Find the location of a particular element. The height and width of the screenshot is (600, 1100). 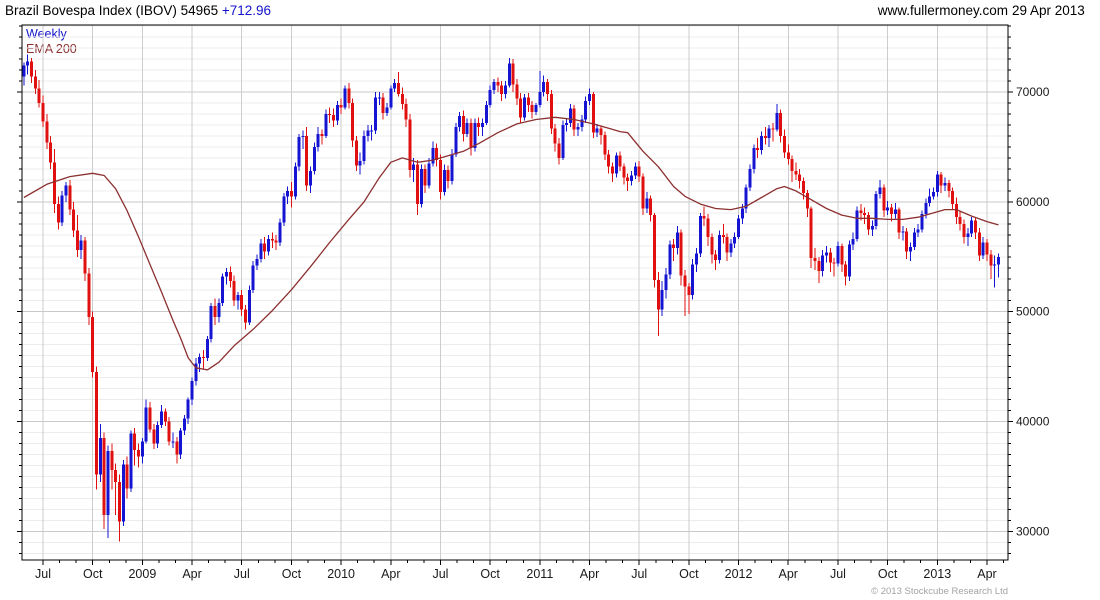

x-axis-label: Jul is located at coordinates (838, 574).